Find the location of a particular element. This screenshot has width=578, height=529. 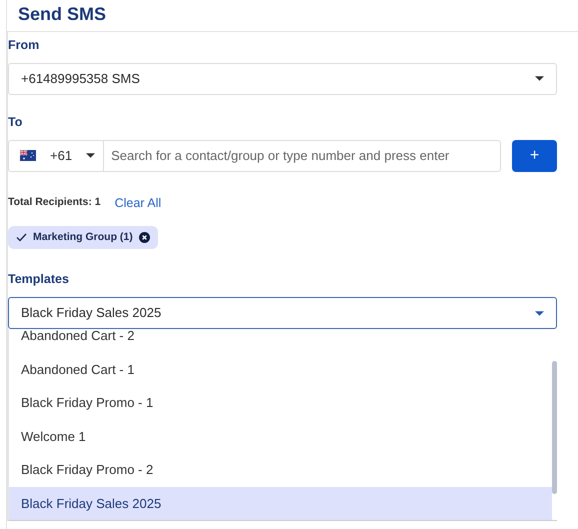

add-button: + is located at coordinates (534, 156).